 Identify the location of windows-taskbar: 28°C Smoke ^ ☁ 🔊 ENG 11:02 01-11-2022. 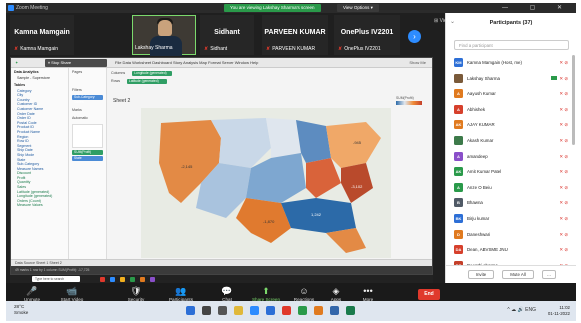
(291, 311).